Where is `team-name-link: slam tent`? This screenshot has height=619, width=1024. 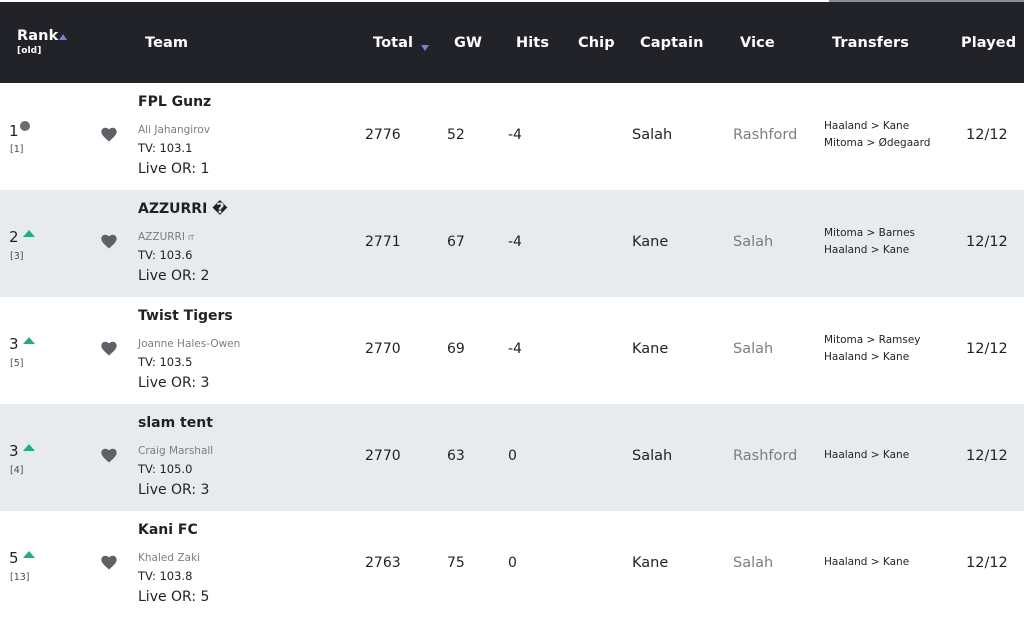
team-name-link: slam tent is located at coordinates (175, 423).